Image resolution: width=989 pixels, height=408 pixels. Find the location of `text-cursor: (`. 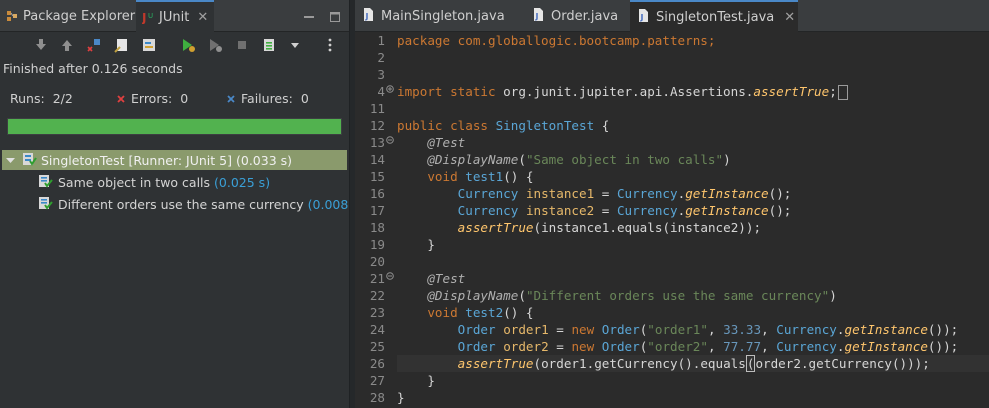

text-cursor: ( is located at coordinates (750, 363).